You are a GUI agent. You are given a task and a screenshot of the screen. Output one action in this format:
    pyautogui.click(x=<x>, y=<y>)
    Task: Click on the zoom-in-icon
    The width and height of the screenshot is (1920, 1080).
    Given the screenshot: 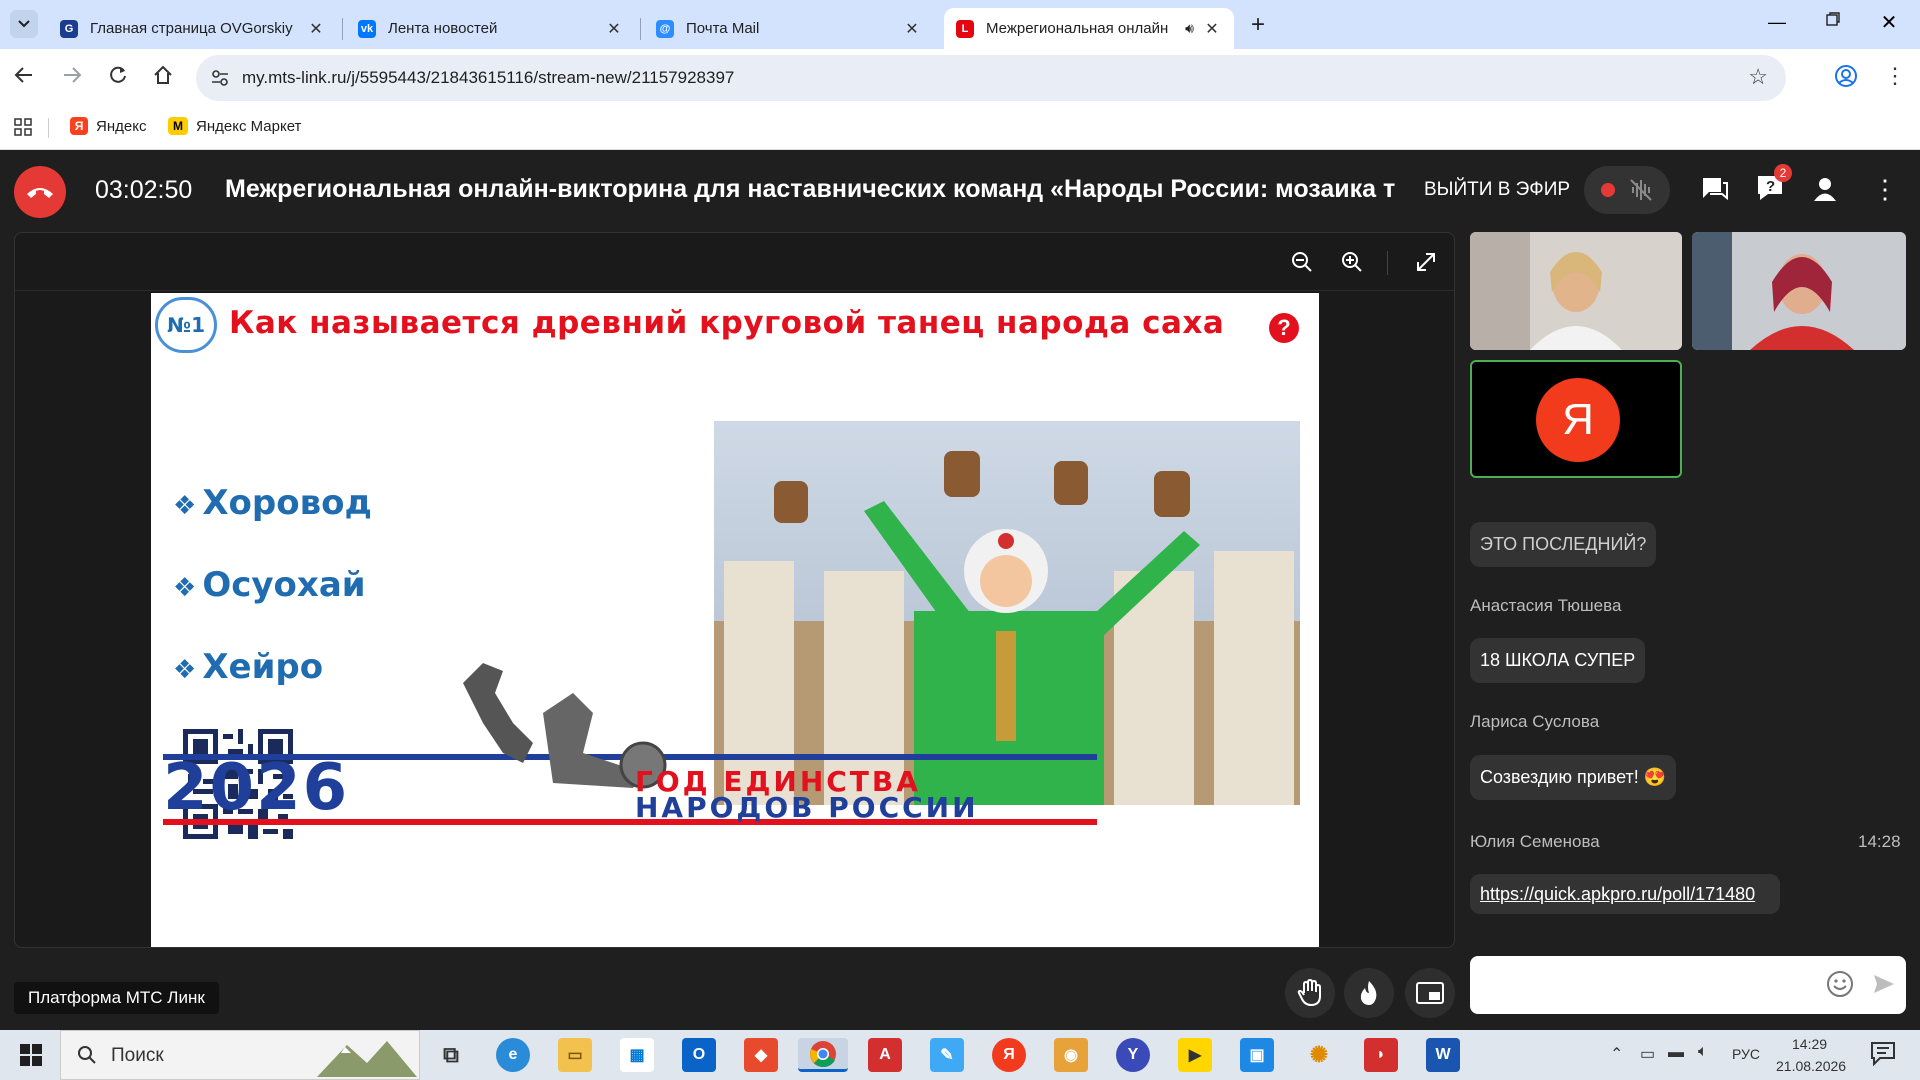 What is the action you would take?
    pyautogui.click(x=1352, y=262)
    